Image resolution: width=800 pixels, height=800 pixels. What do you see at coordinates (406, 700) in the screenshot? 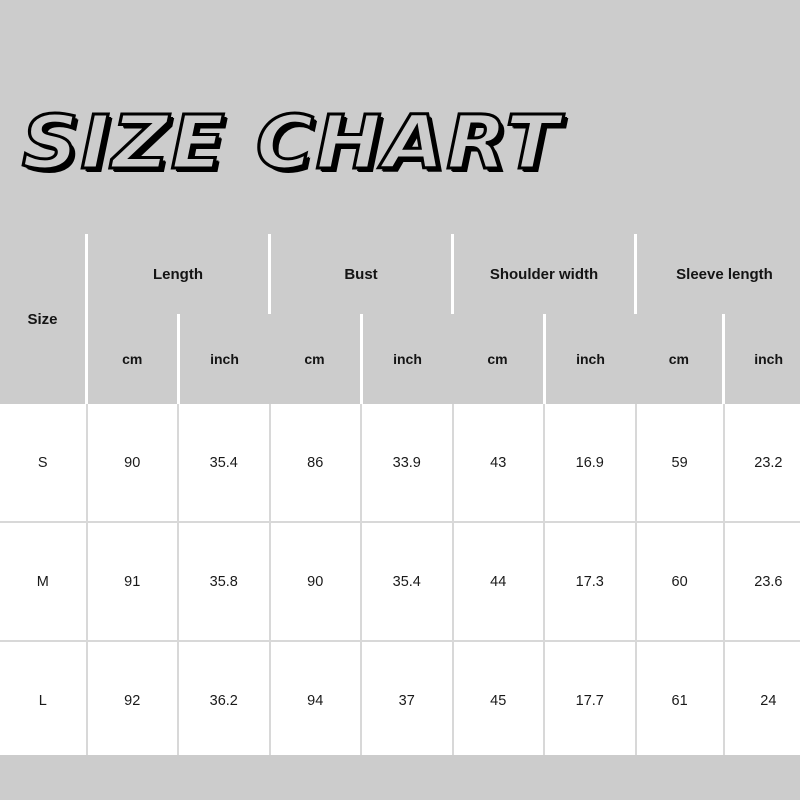
I see `cell-bust-inch: 37` at bounding box center [406, 700].